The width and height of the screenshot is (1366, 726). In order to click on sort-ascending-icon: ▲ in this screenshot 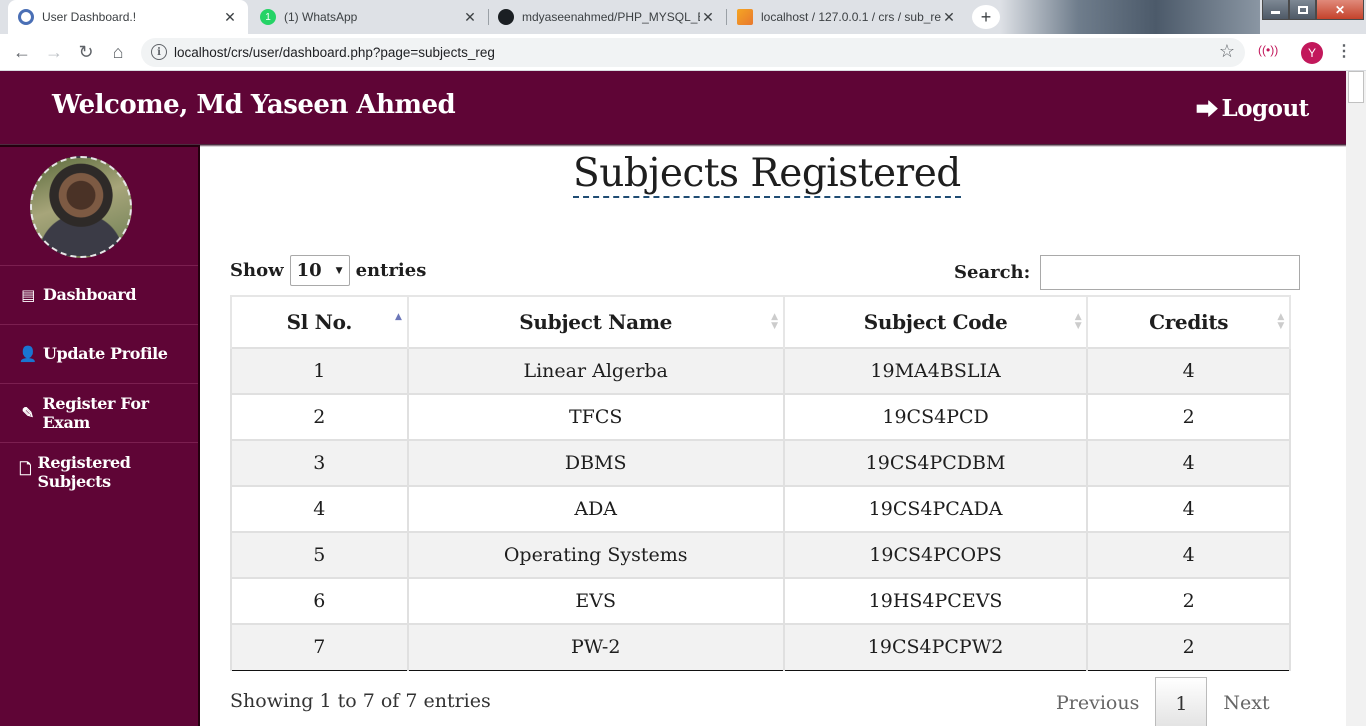, I will do `click(398, 317)`.